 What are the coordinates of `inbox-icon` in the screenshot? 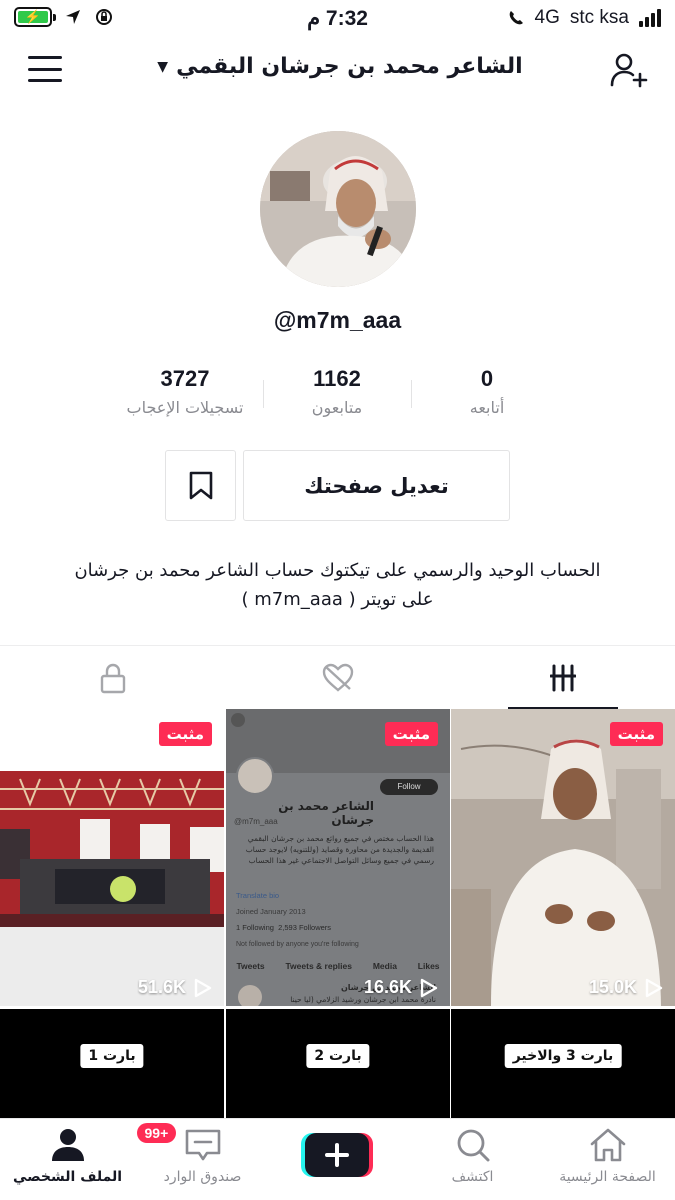 It's located at (202, 1145).